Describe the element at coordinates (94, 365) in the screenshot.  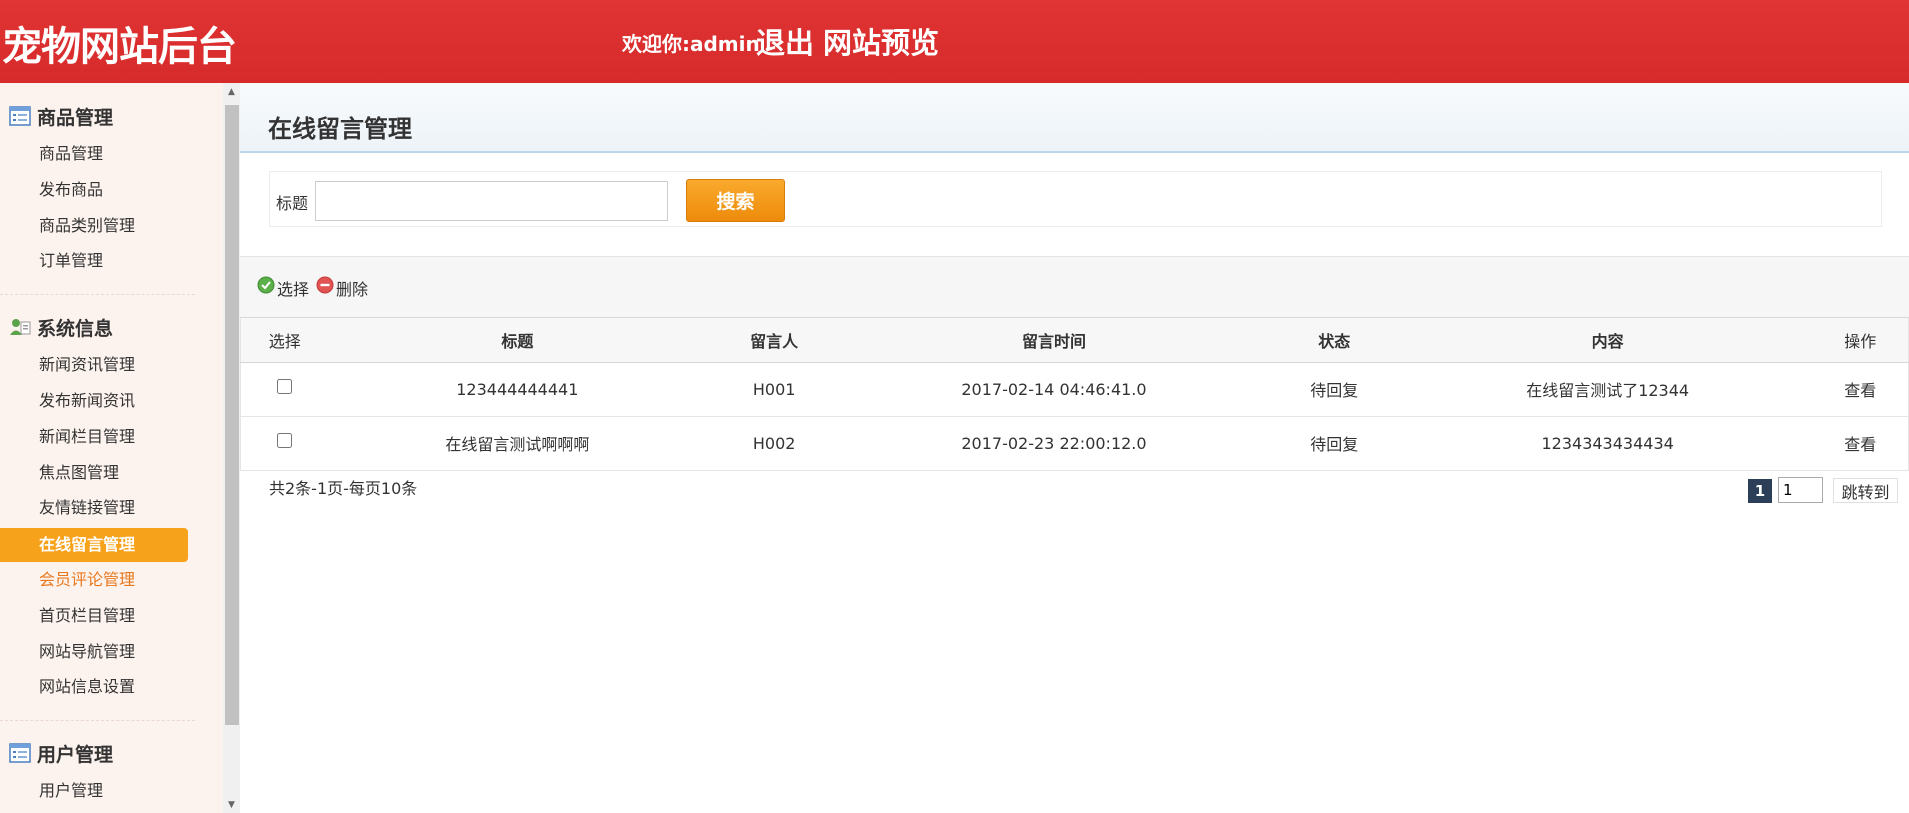
I see `sidebar-item-news: 新闻资讯管理` at that location.